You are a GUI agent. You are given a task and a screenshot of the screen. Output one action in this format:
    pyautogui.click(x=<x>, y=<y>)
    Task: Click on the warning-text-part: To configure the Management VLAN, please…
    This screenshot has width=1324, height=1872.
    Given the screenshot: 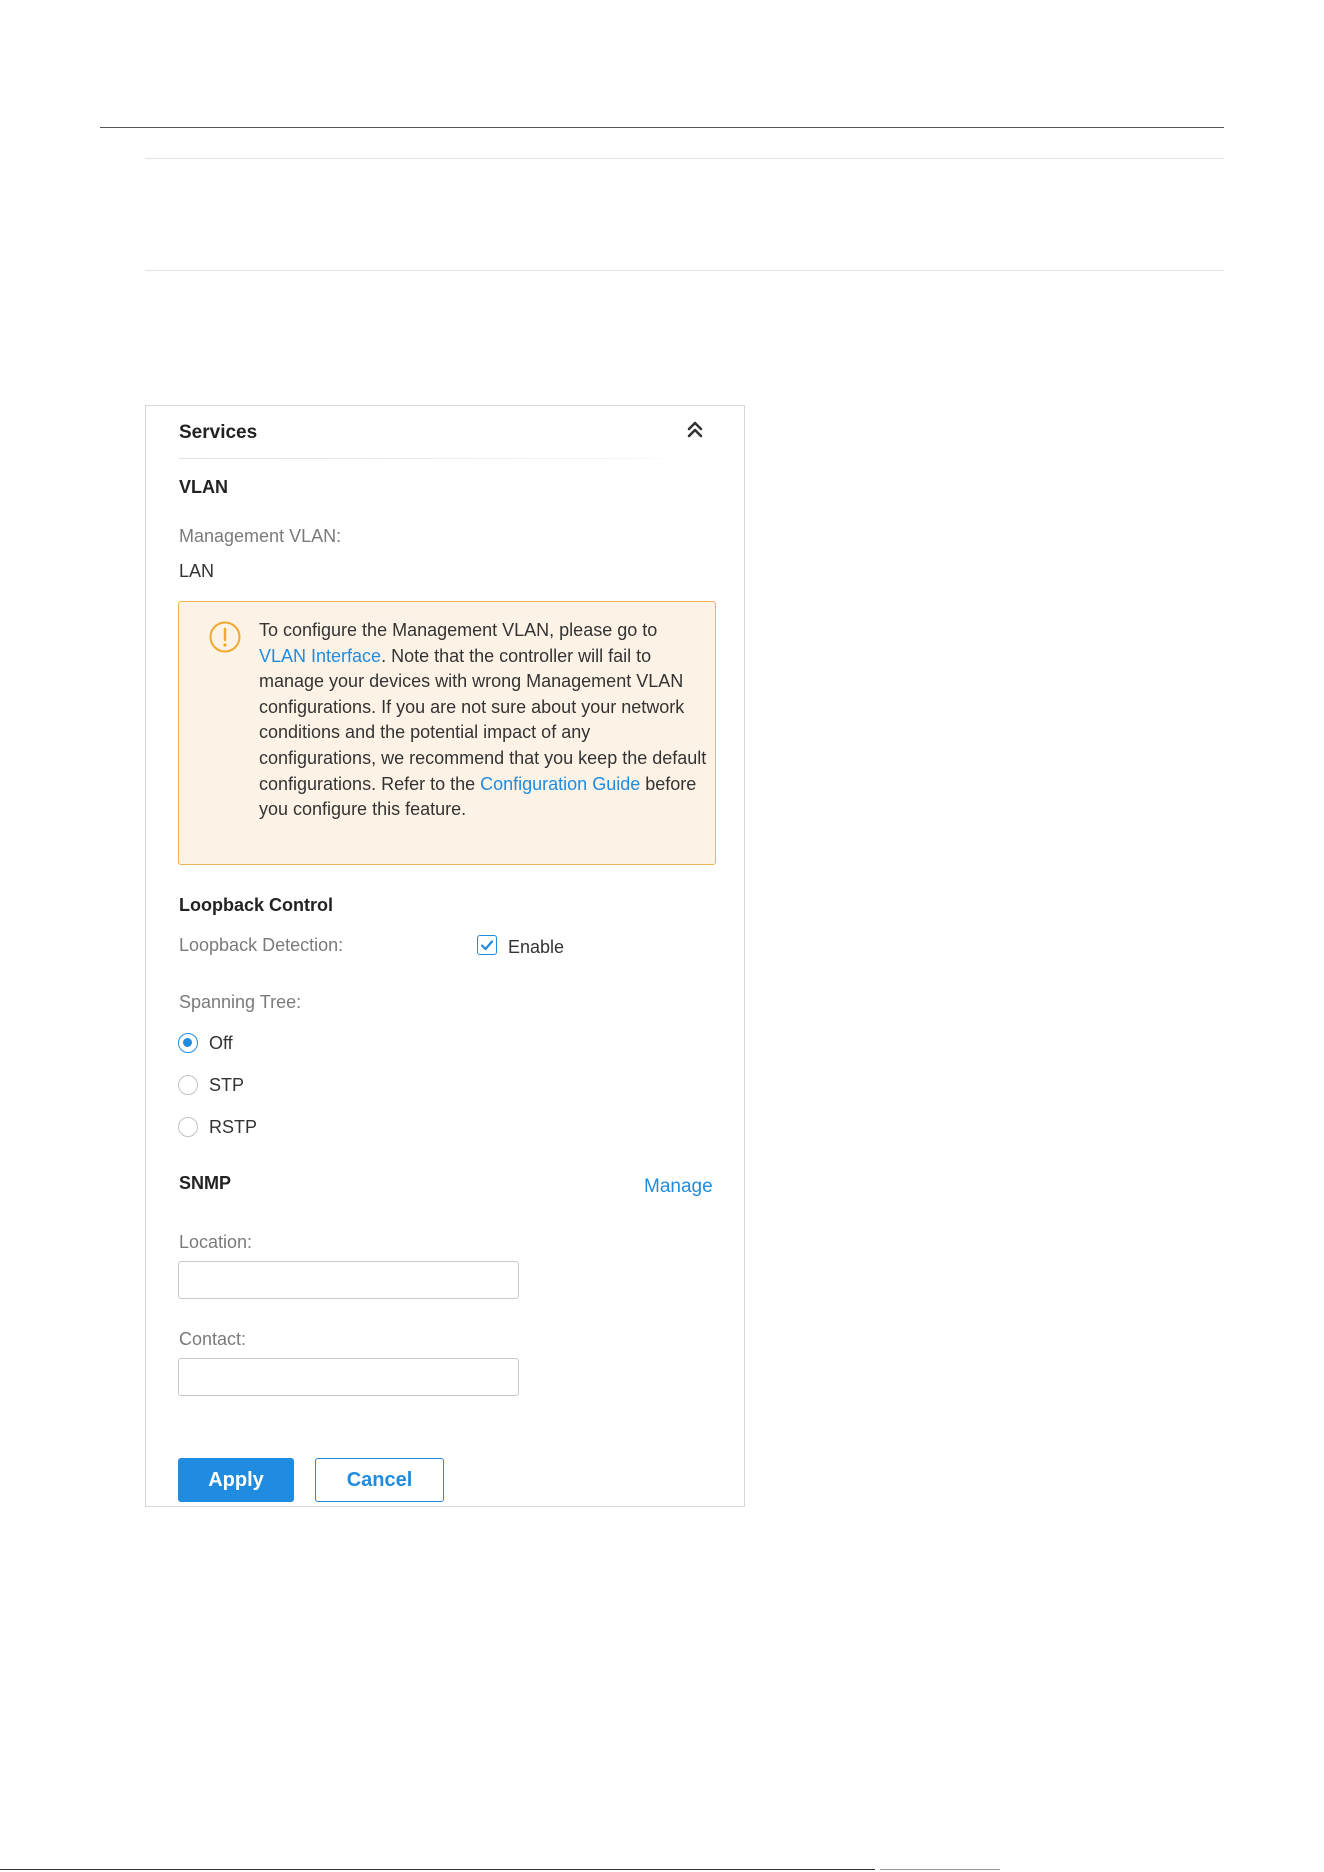 What is the action you would take?
    pyautogui.click(x=458, y=630)
    